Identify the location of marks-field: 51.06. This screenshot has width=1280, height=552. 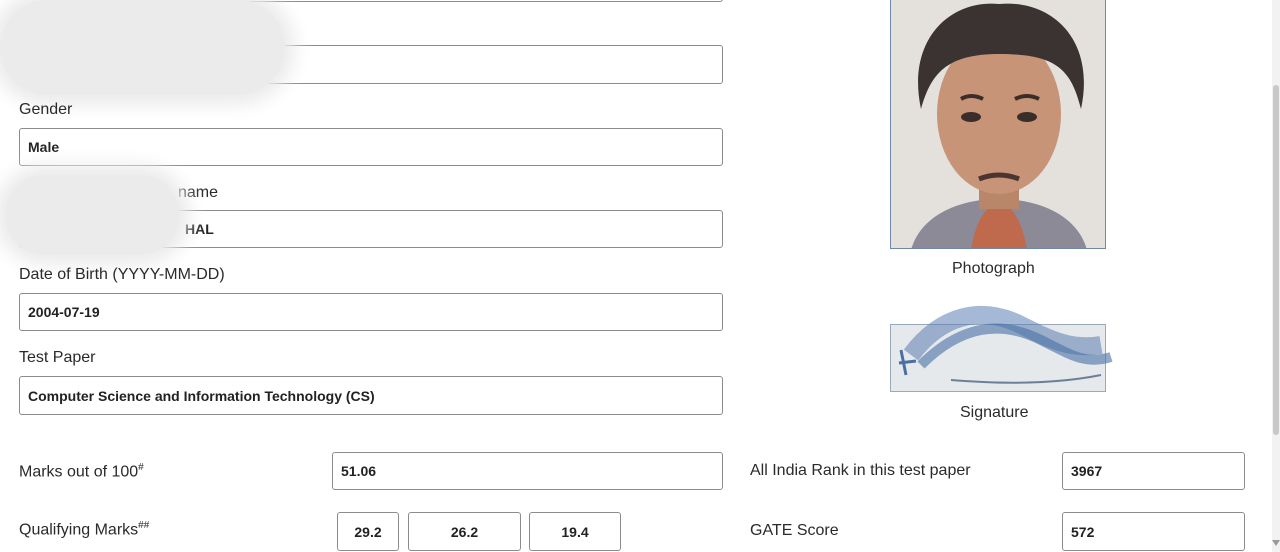
(527, 471).